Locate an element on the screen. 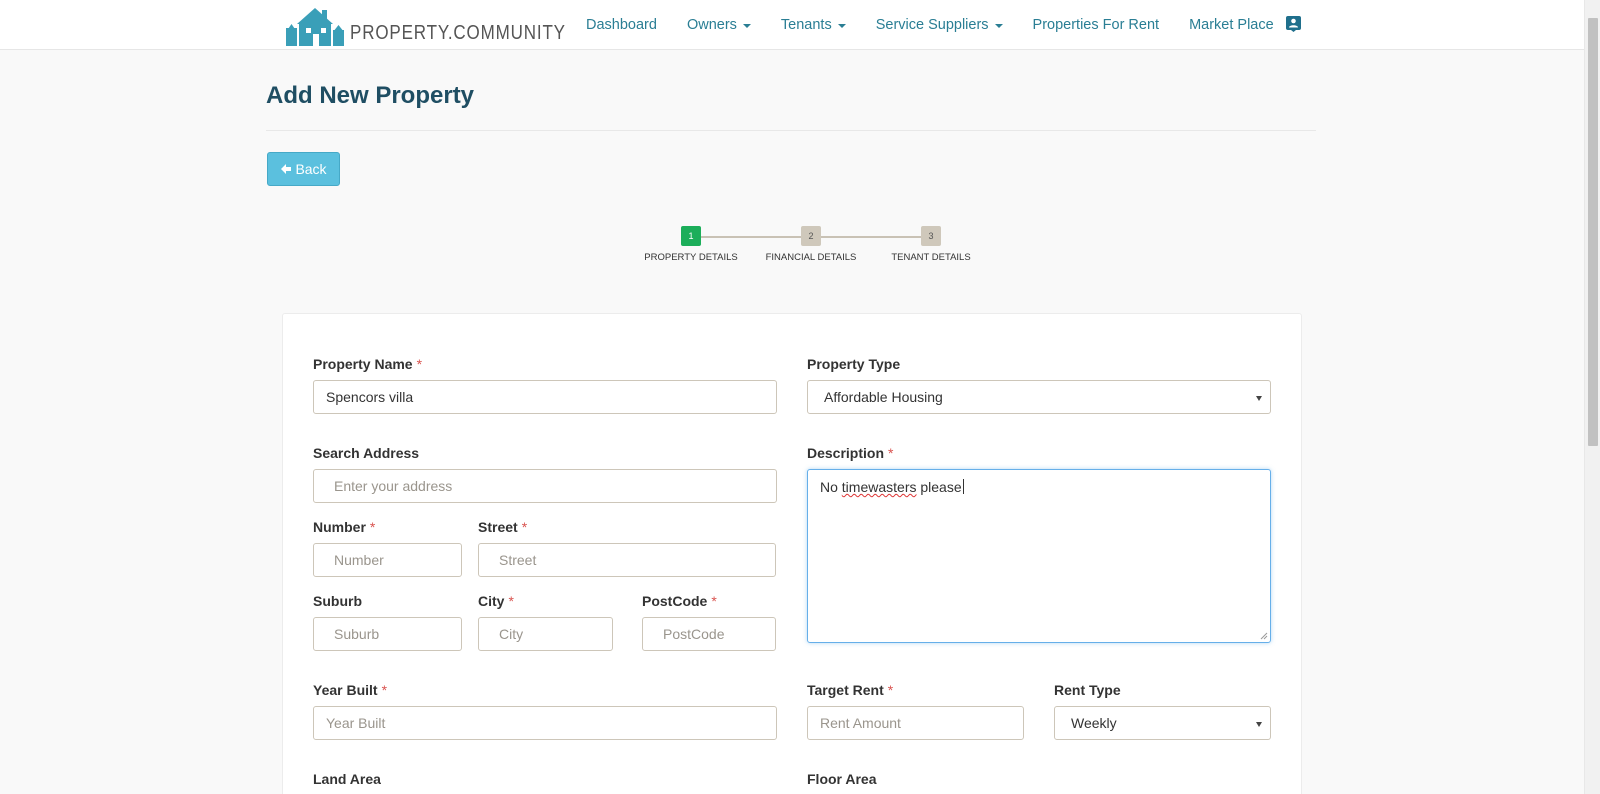 This screenshot has height=794, width=1600. number-input: Number is located at coordinates (387, 560).